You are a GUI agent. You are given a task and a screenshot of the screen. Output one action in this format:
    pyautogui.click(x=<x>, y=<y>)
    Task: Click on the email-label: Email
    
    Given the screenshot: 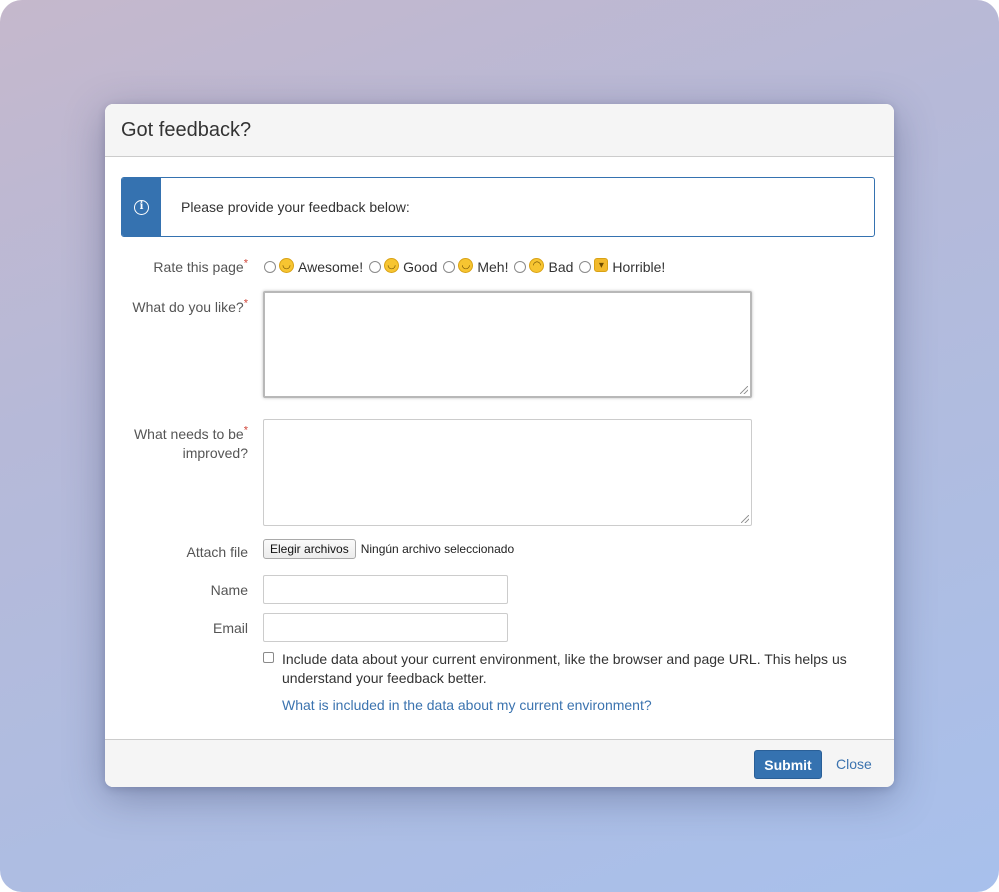 What is the action you would take?
    pyautogui.click(x=230, y=628)
    